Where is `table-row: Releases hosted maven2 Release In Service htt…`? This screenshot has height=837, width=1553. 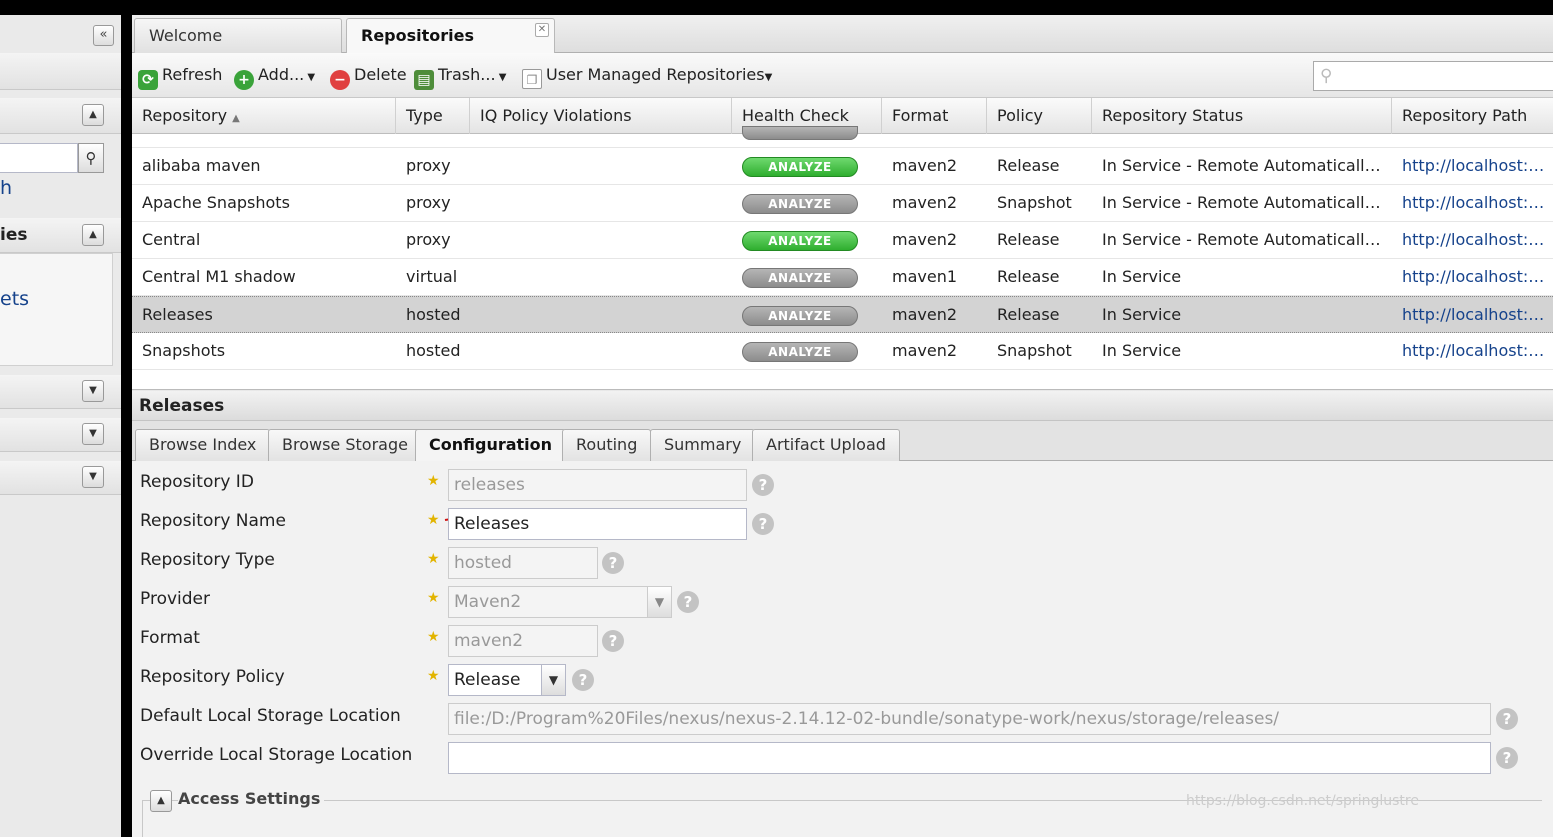 table-row: Releases hosted maven2 Release In Service htt… is located at coordinates (842, 314).